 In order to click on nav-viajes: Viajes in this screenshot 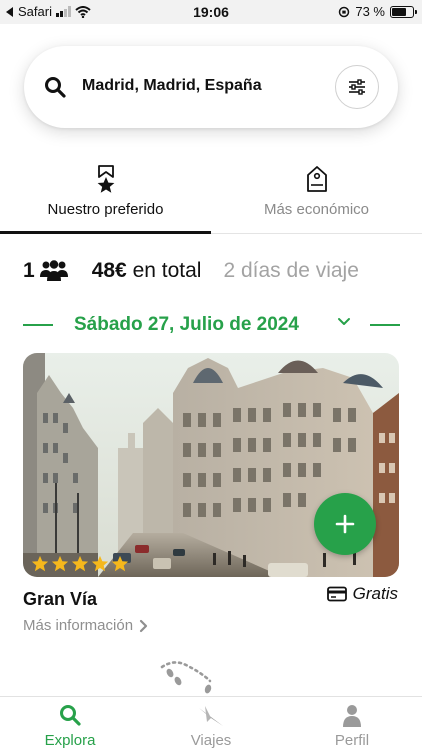, I will do `click(211, 723)`.